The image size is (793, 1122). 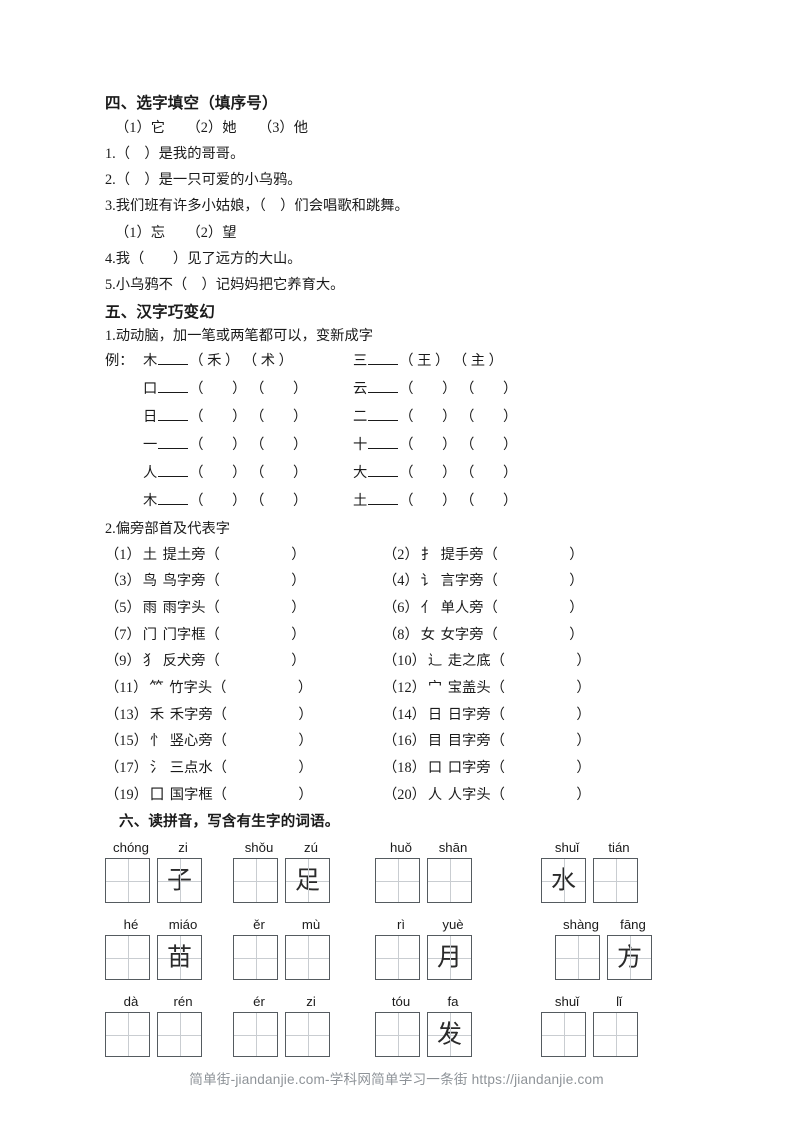 What do you see at coordinates (449, 958) in the screenshot?
I see `character-write-cell: 月` at bounding box center [449, 958].